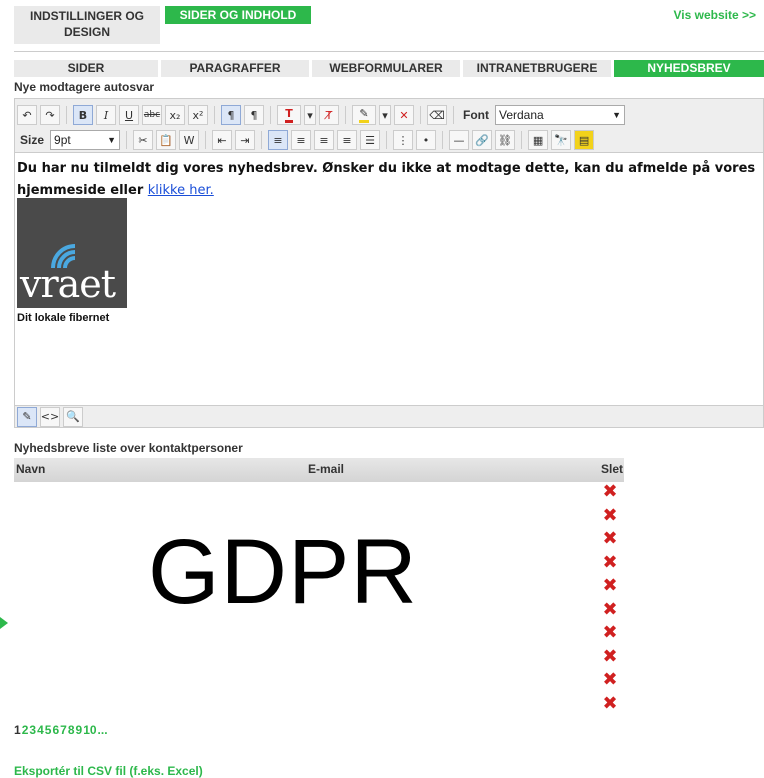 The width and height of the screenshot is (764, 778). I want to click on table-header: Navn E-mail Slet, so click(319, 470).